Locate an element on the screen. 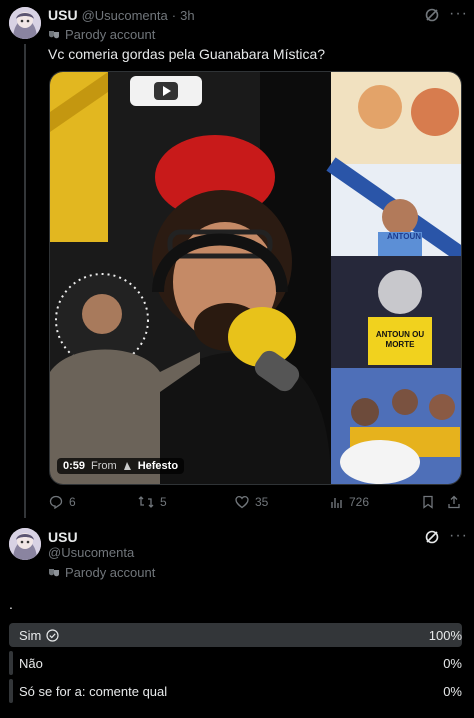 The height and width of the screenshot is (718, 474). panel-sign-text-2: ANTOUN OU MORTE is located at coordinates (400, 339).